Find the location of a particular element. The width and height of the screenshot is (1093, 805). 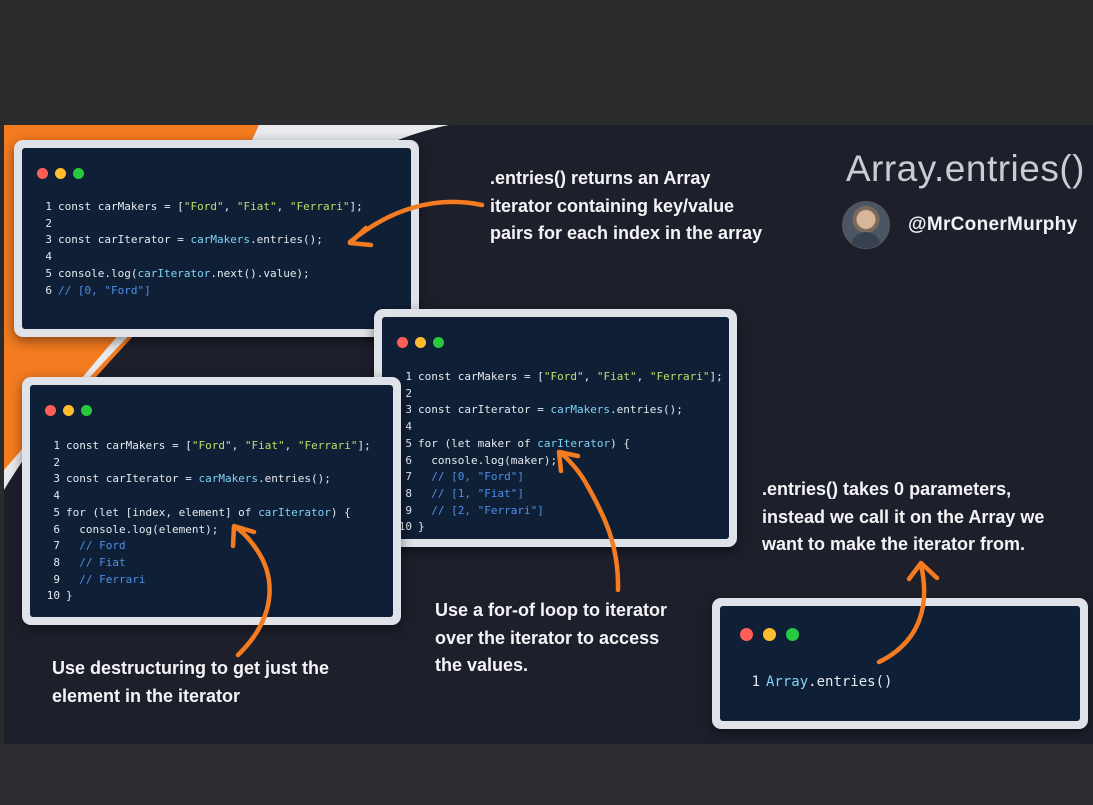

code-block: 1 Array.entries() is located at coordinates (818, 682).